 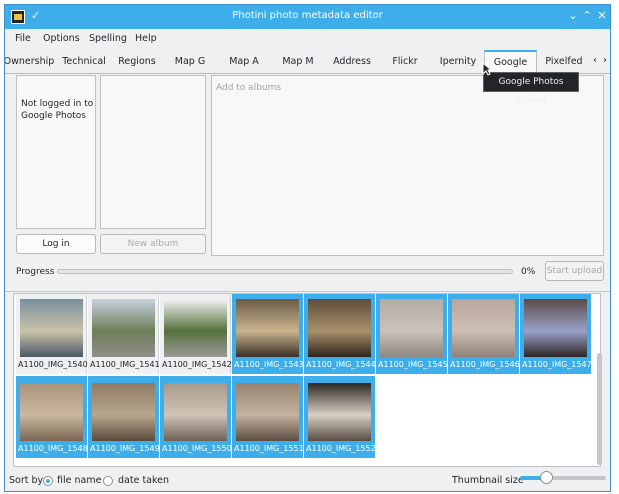 What do you see at coordinates (84, 61) in the screenshot?
I see `tab-technical: Technical` at bounding box center [84, 61].